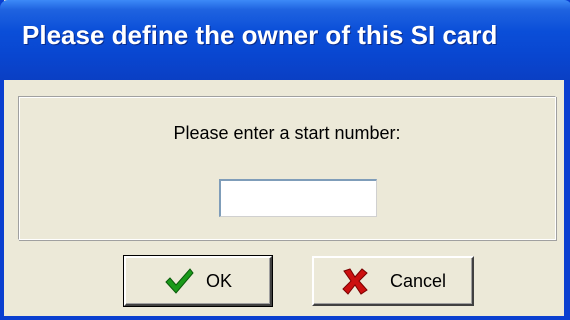 The image size is (570, 320). I want to click on start-number-input, so click(298, 198).